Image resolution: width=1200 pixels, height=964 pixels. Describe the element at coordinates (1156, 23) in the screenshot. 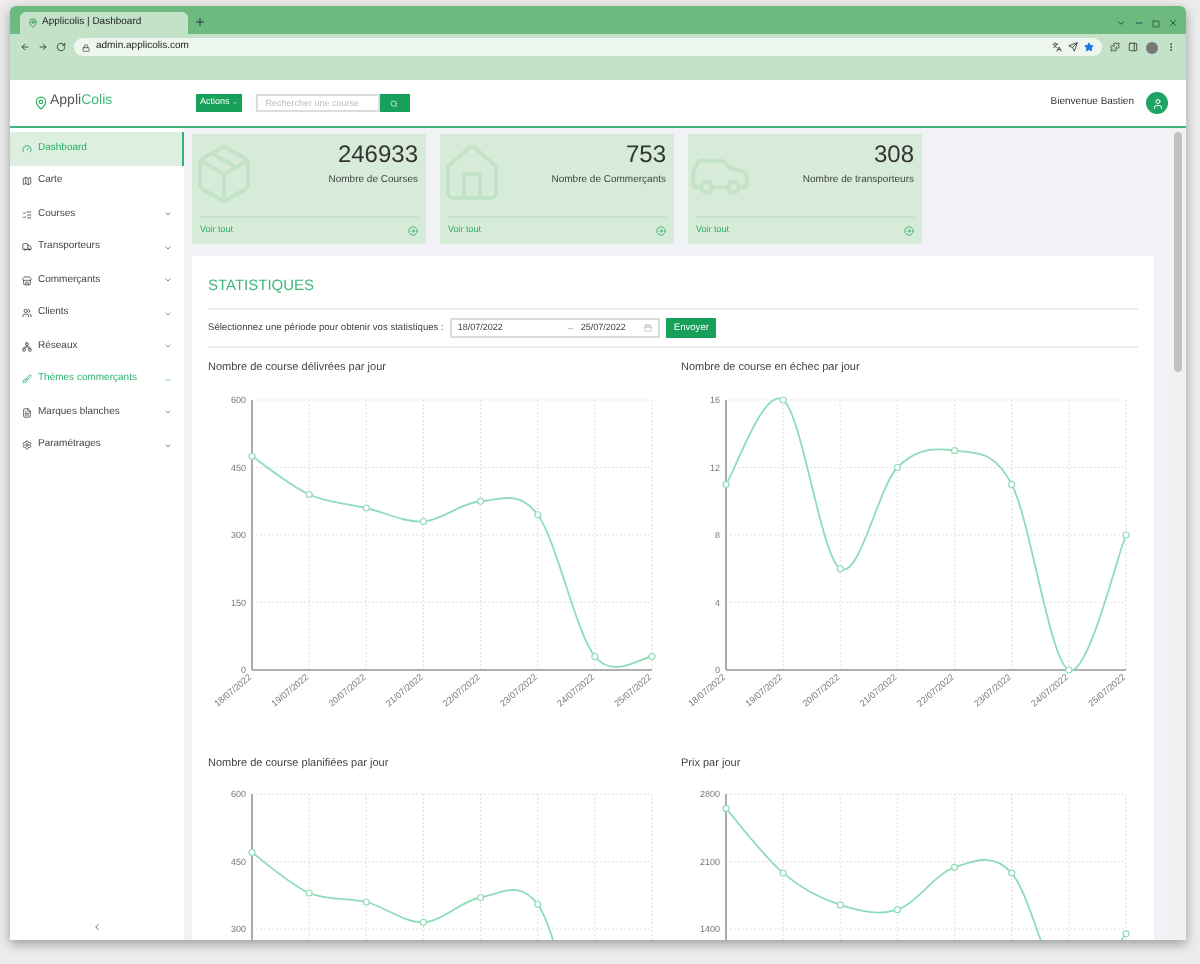

I see `maximize-icon` at that location.